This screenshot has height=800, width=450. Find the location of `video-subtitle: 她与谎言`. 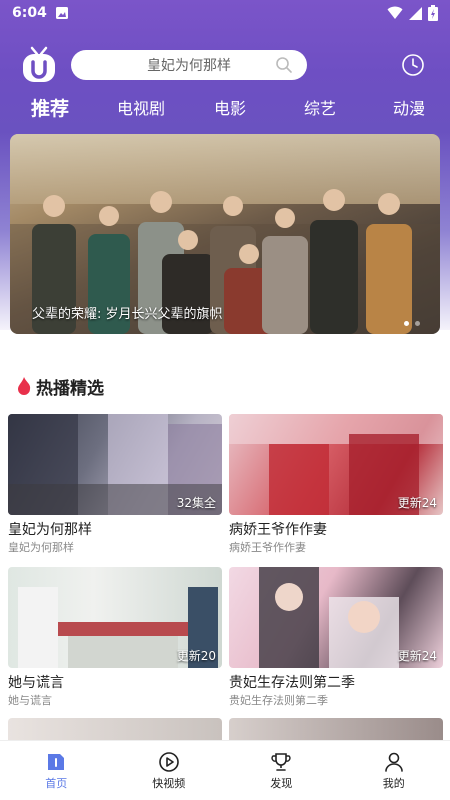

video-subtitle: 她与谎言 is located at coordinates (30, 700).